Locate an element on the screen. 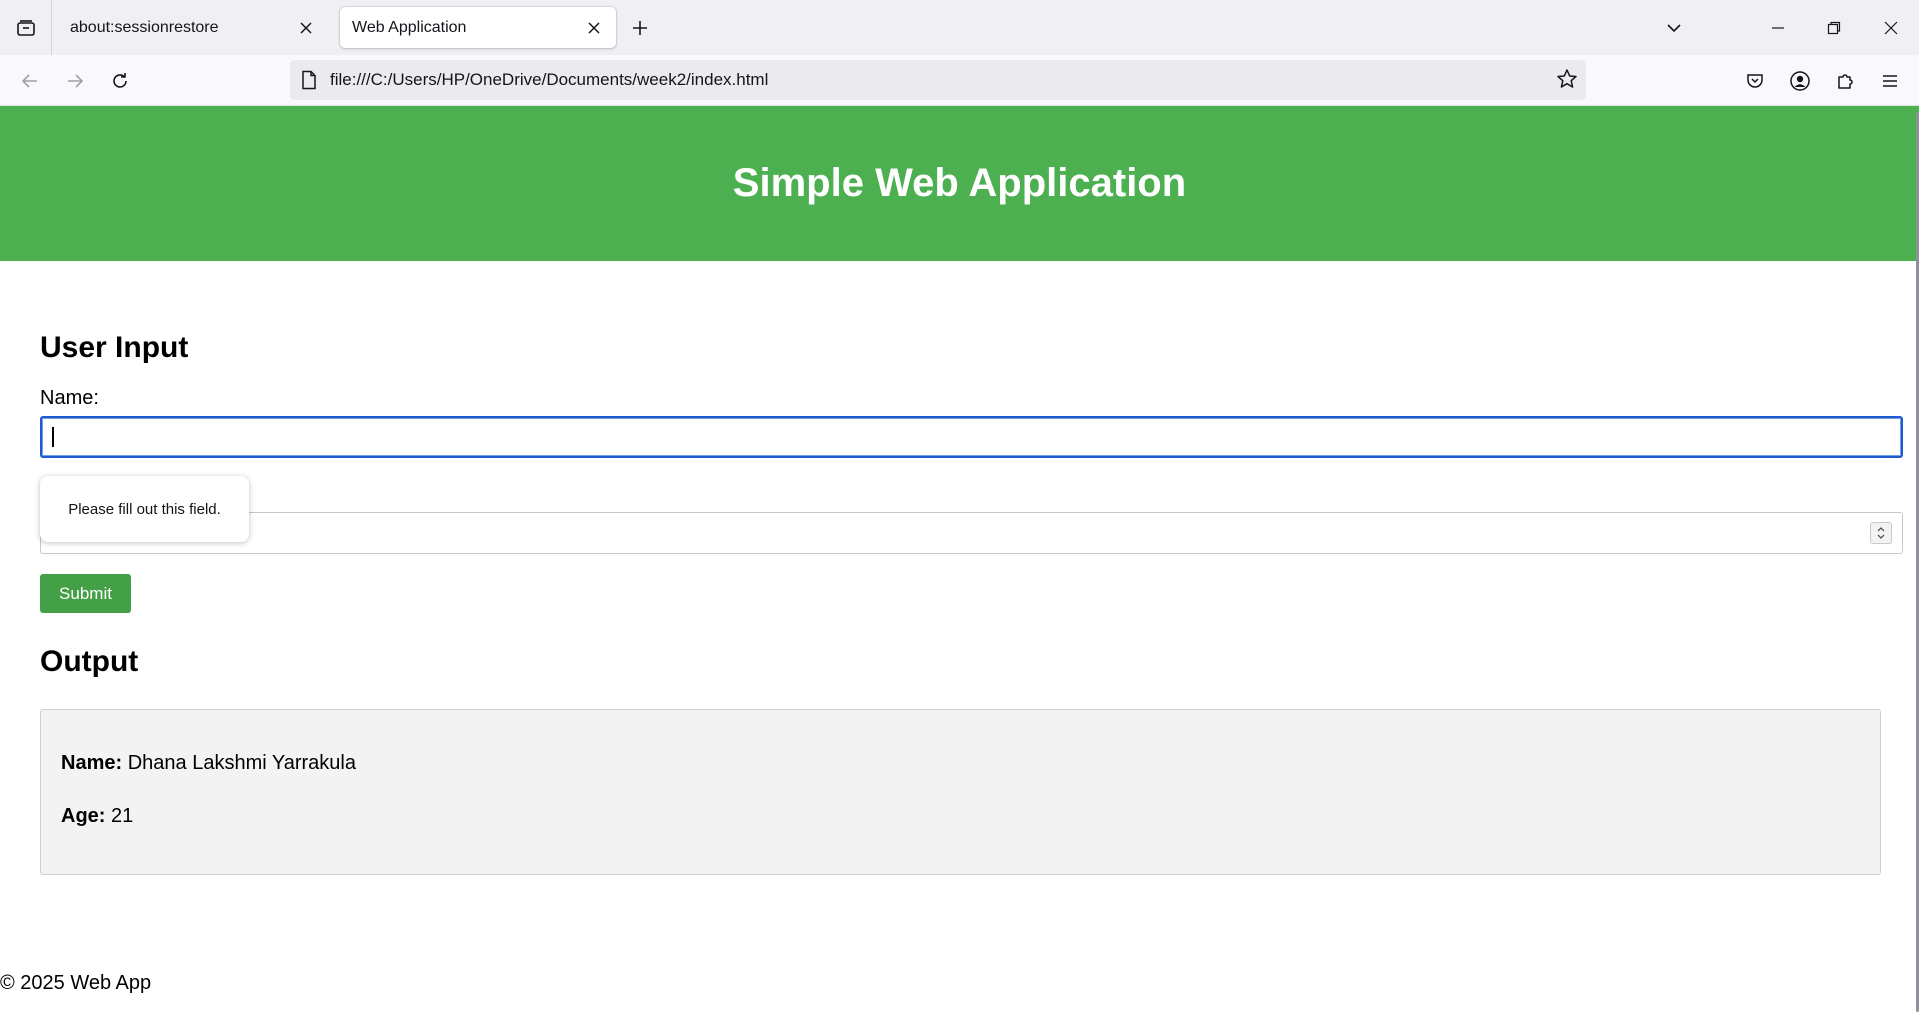 The height and width of the screenshot is (1012, 1919). tab-bar: about:sessionrestore Web Application is located at coordinates (959, 27).